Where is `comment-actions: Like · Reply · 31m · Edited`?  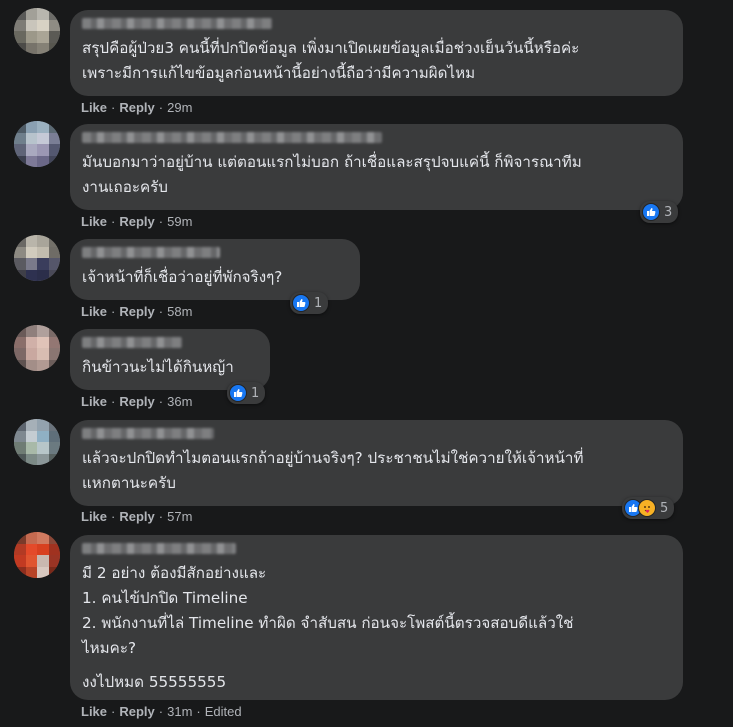 comment-actions: Like · Reply · 31m · Edited is located at coordinates (161, 711).